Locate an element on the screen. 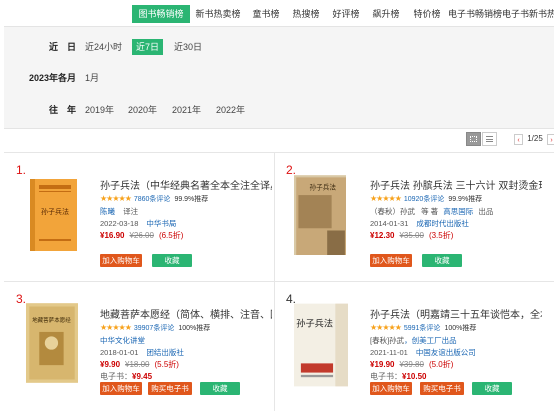 This screenshot has height=411, width=554. rating-row: ★★★★★ 10920条评论 99.9%推荐 is located at coordinates (426, 199).